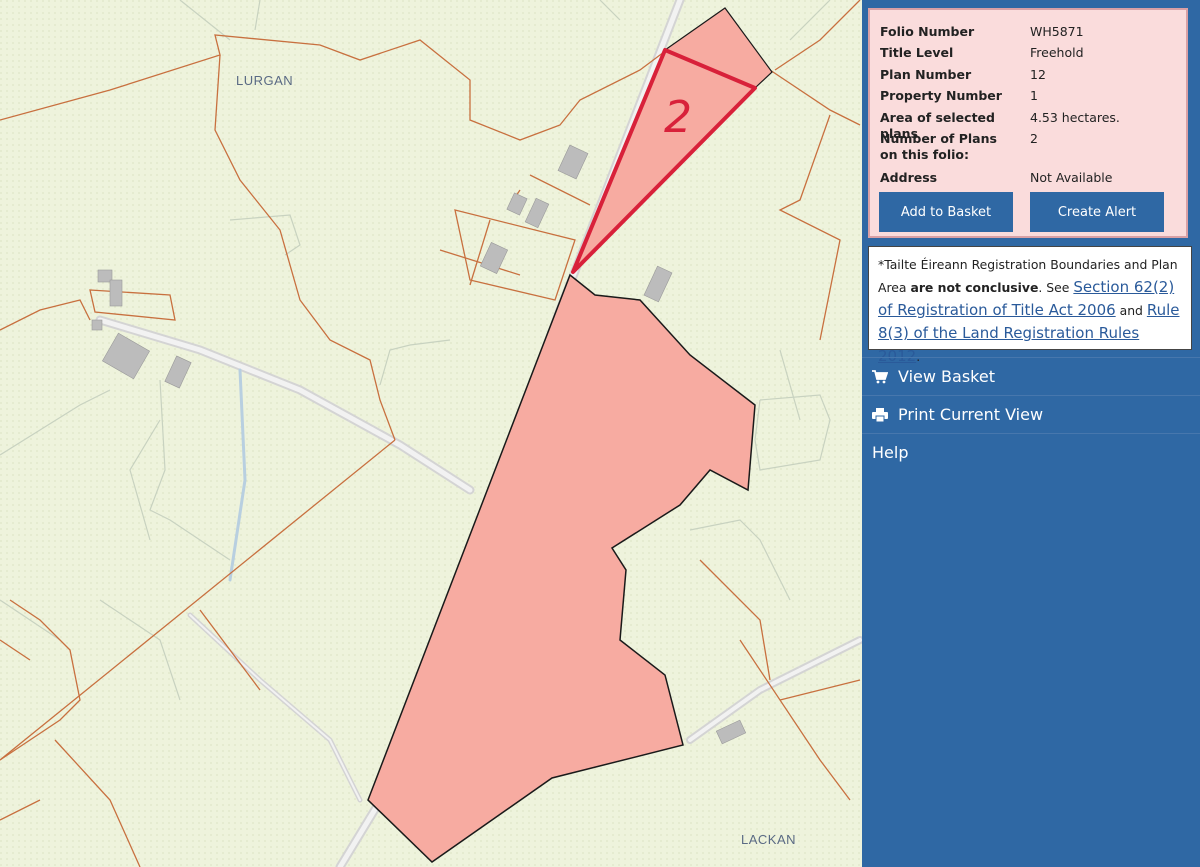 The width and height of the screenshot is (1200, 867). What do you see at coordinates (909, 177) in the screenshot?
I see `address-label: Address` at bounding box center [909, 177].